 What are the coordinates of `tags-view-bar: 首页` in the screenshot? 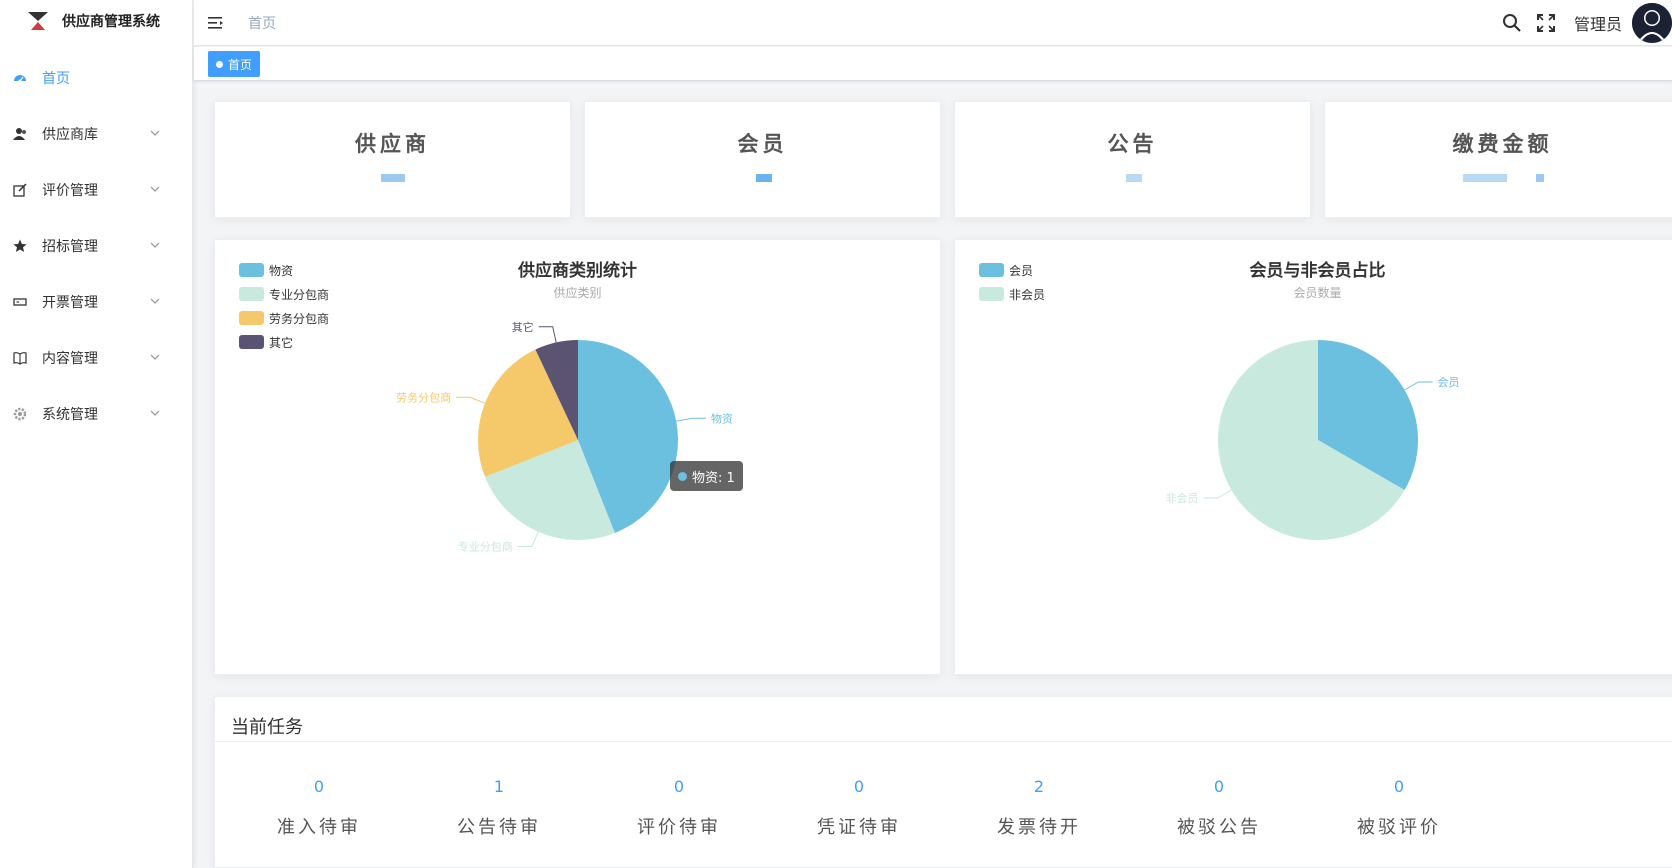 It's located at (933, 64).